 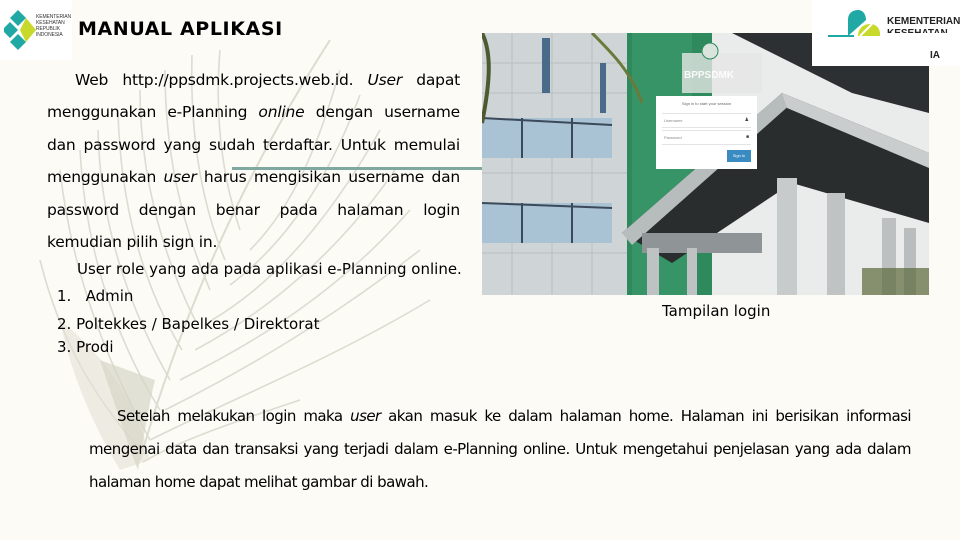 I want to click on intro-emphasis: online, so click(x=281, y=112).